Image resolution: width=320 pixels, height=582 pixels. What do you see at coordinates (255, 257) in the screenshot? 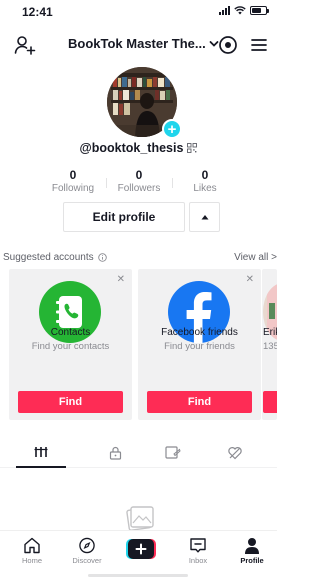
I see `view-all-link: View all >` at bounding box center [255, 257].